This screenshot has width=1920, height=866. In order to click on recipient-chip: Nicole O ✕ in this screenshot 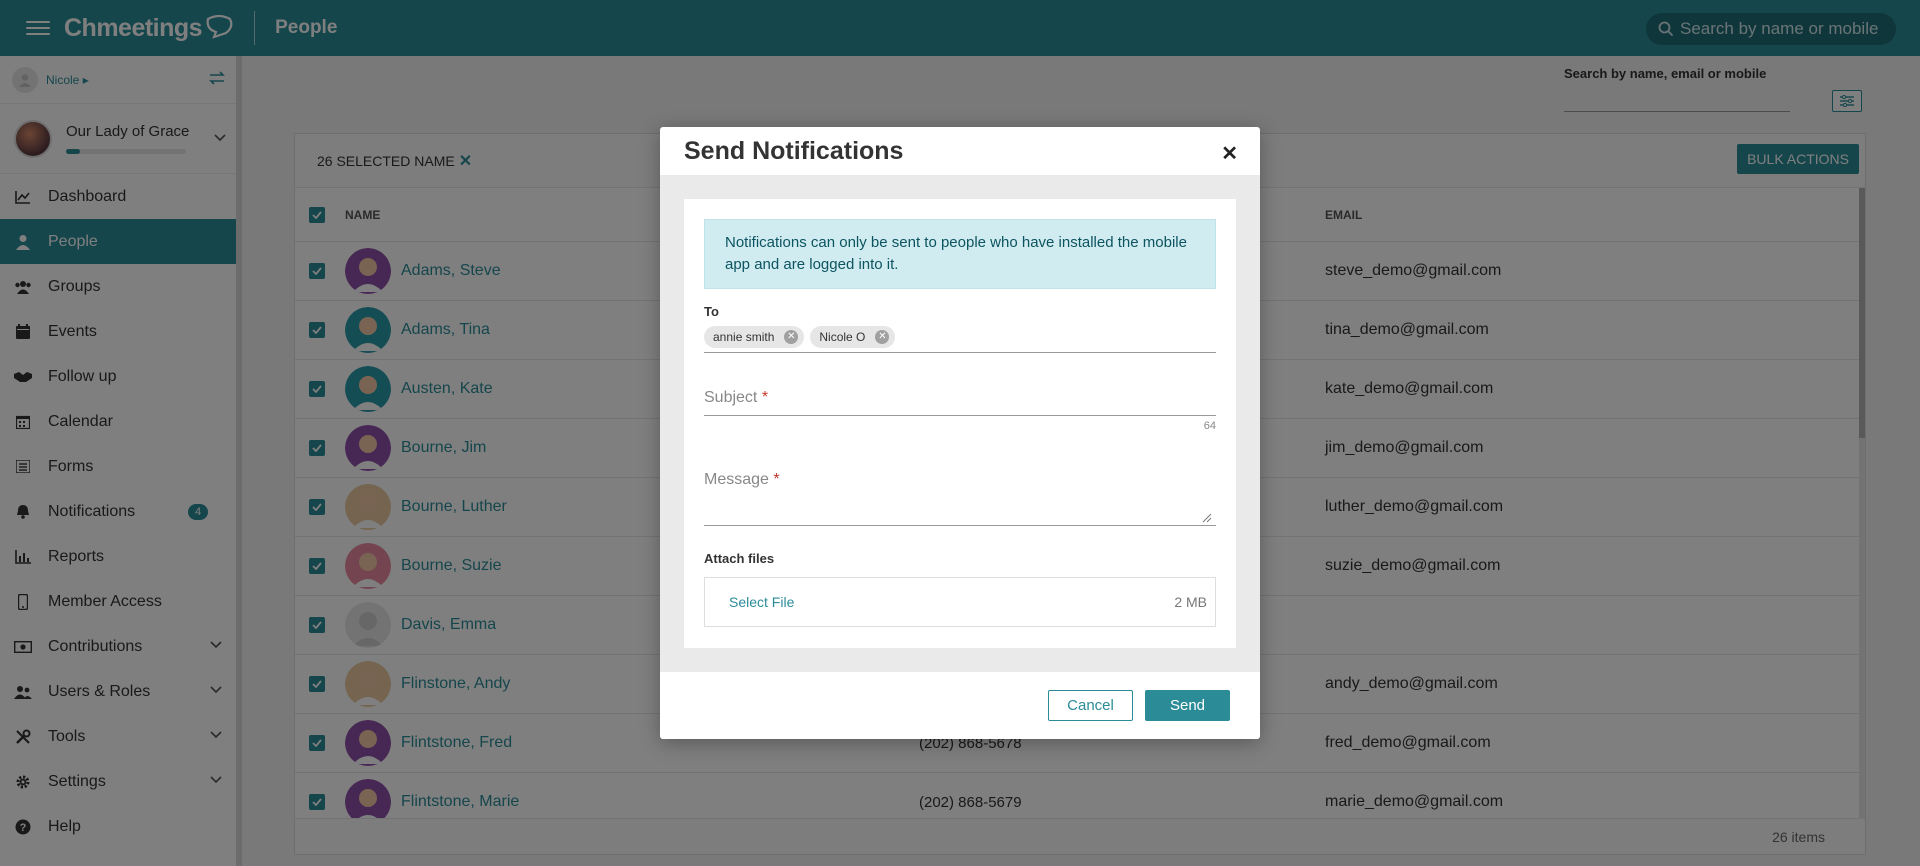, I will do `click(853, 336)`.